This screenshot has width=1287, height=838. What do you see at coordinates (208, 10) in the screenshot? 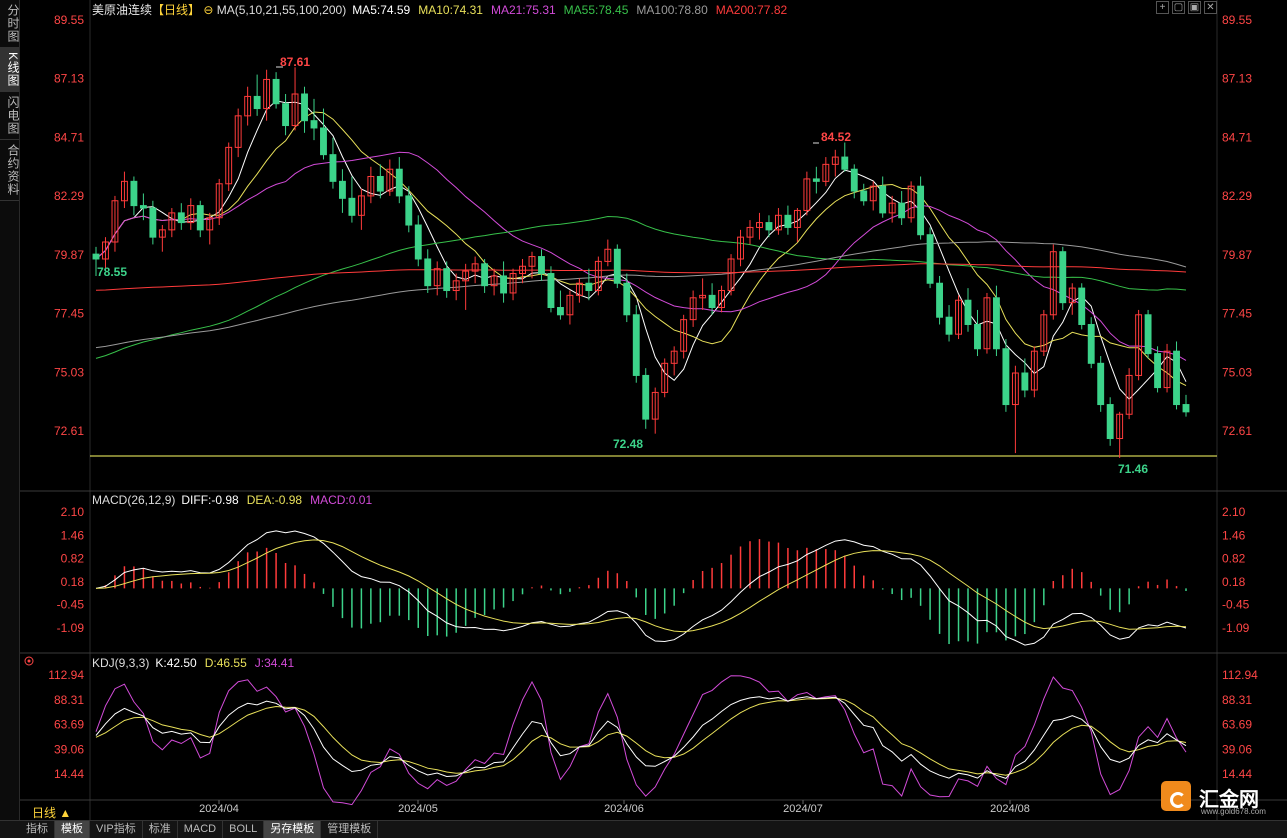
I see `settings-icon: ⊖` at bounding box center [208, 10].